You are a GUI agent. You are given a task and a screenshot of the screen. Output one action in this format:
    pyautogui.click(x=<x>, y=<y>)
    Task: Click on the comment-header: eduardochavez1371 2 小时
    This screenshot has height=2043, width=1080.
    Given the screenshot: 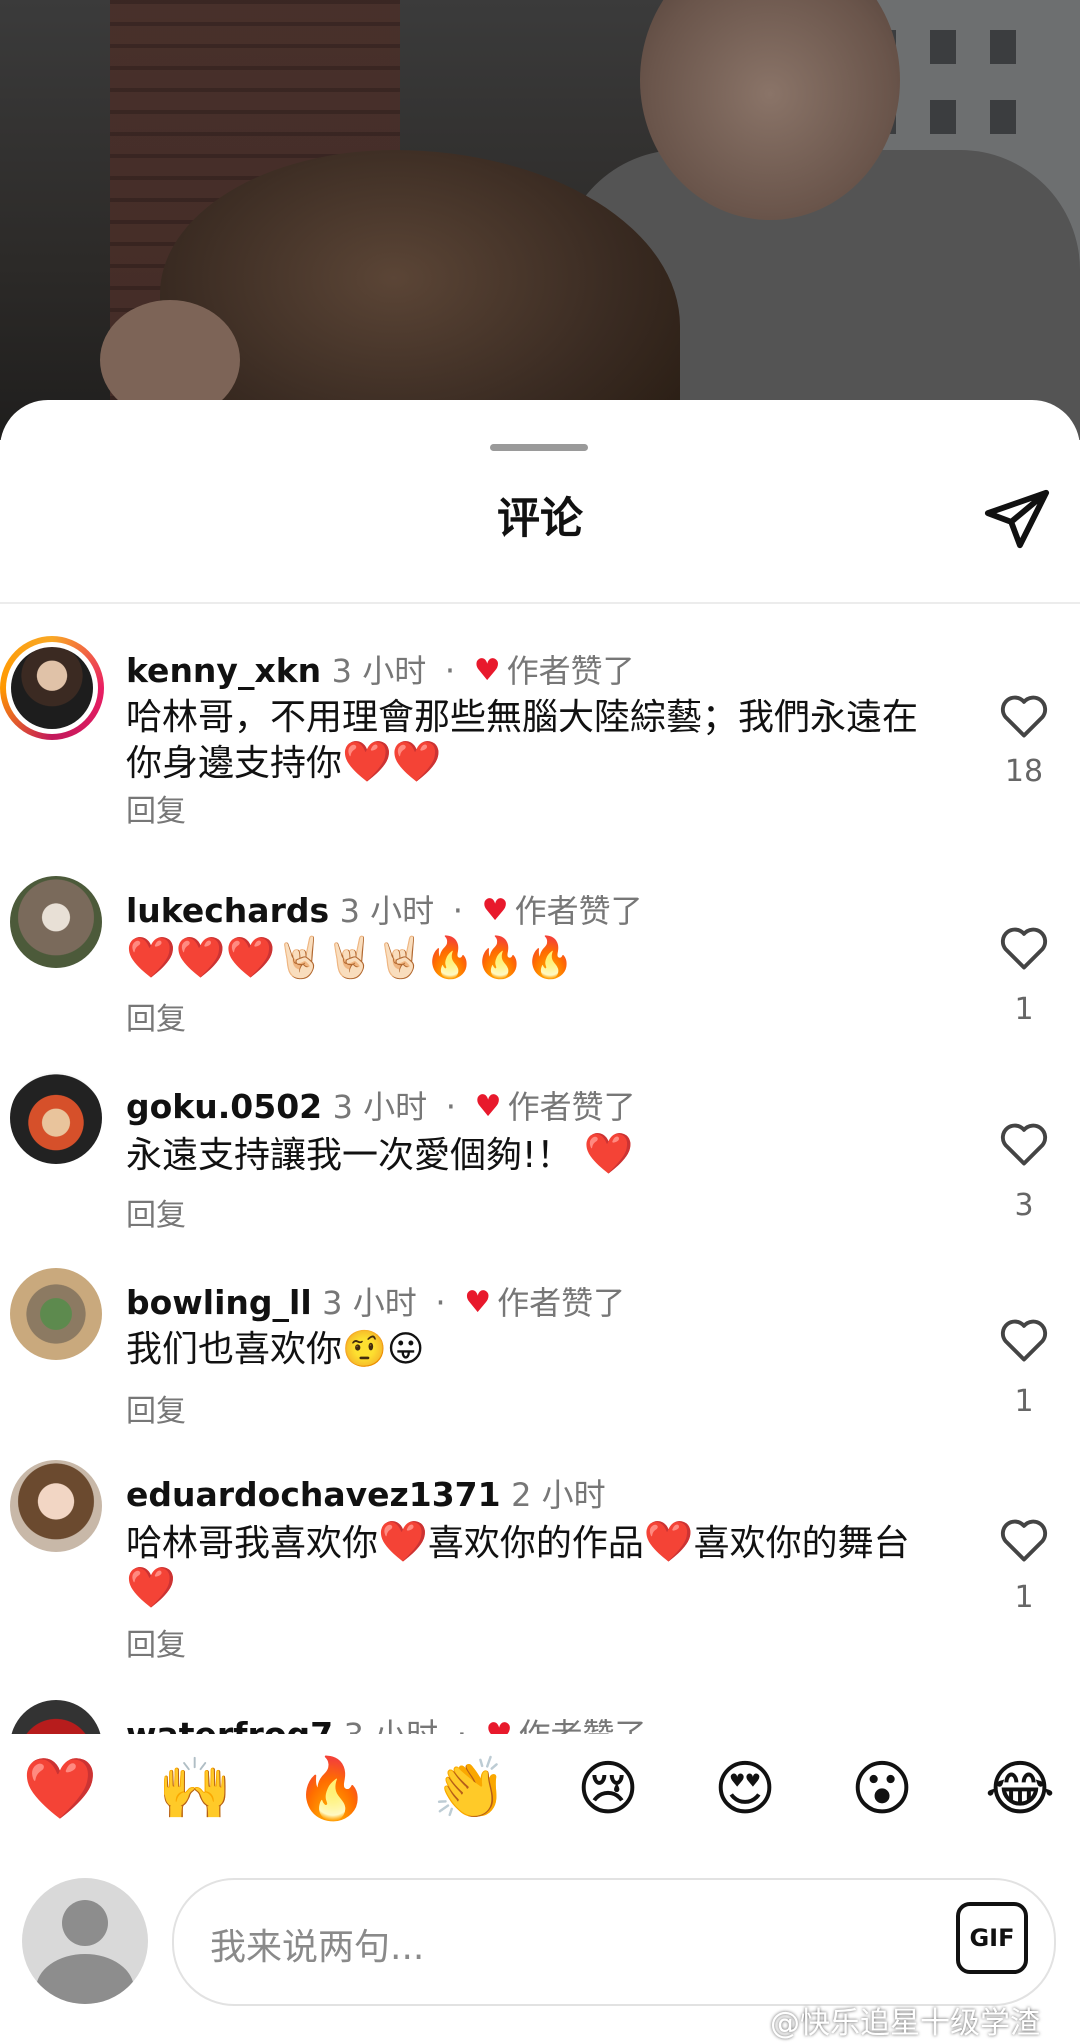 What is the action you would take?
    pyautogui.click(x=366, y=1493)
    